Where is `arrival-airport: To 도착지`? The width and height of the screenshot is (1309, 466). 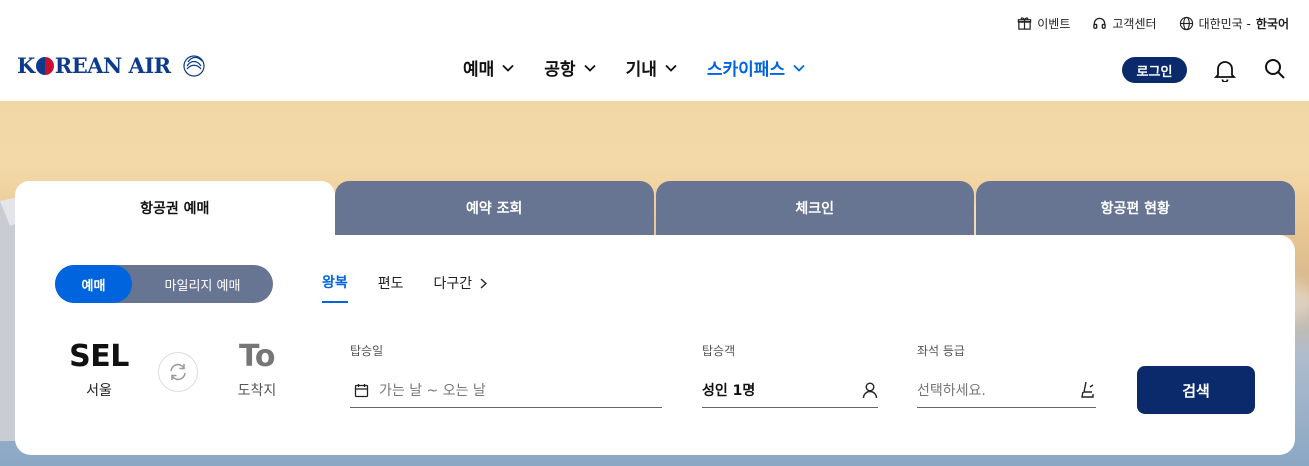
arrival-airport: To 도착지 is located at coordinates (257, 369).